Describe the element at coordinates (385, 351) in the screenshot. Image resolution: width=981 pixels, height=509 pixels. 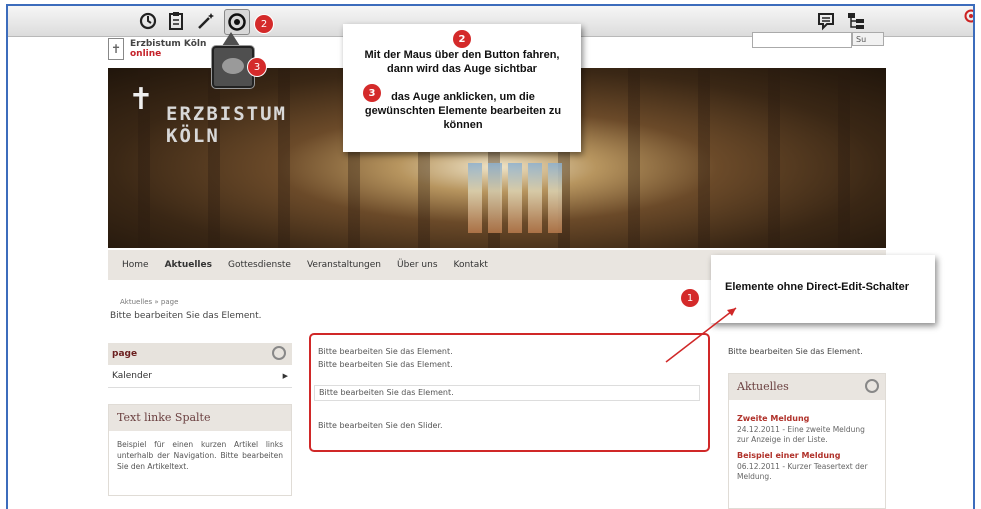
I see `center-text-1: Bitte bearbeiten Sie das Element.` at that location.